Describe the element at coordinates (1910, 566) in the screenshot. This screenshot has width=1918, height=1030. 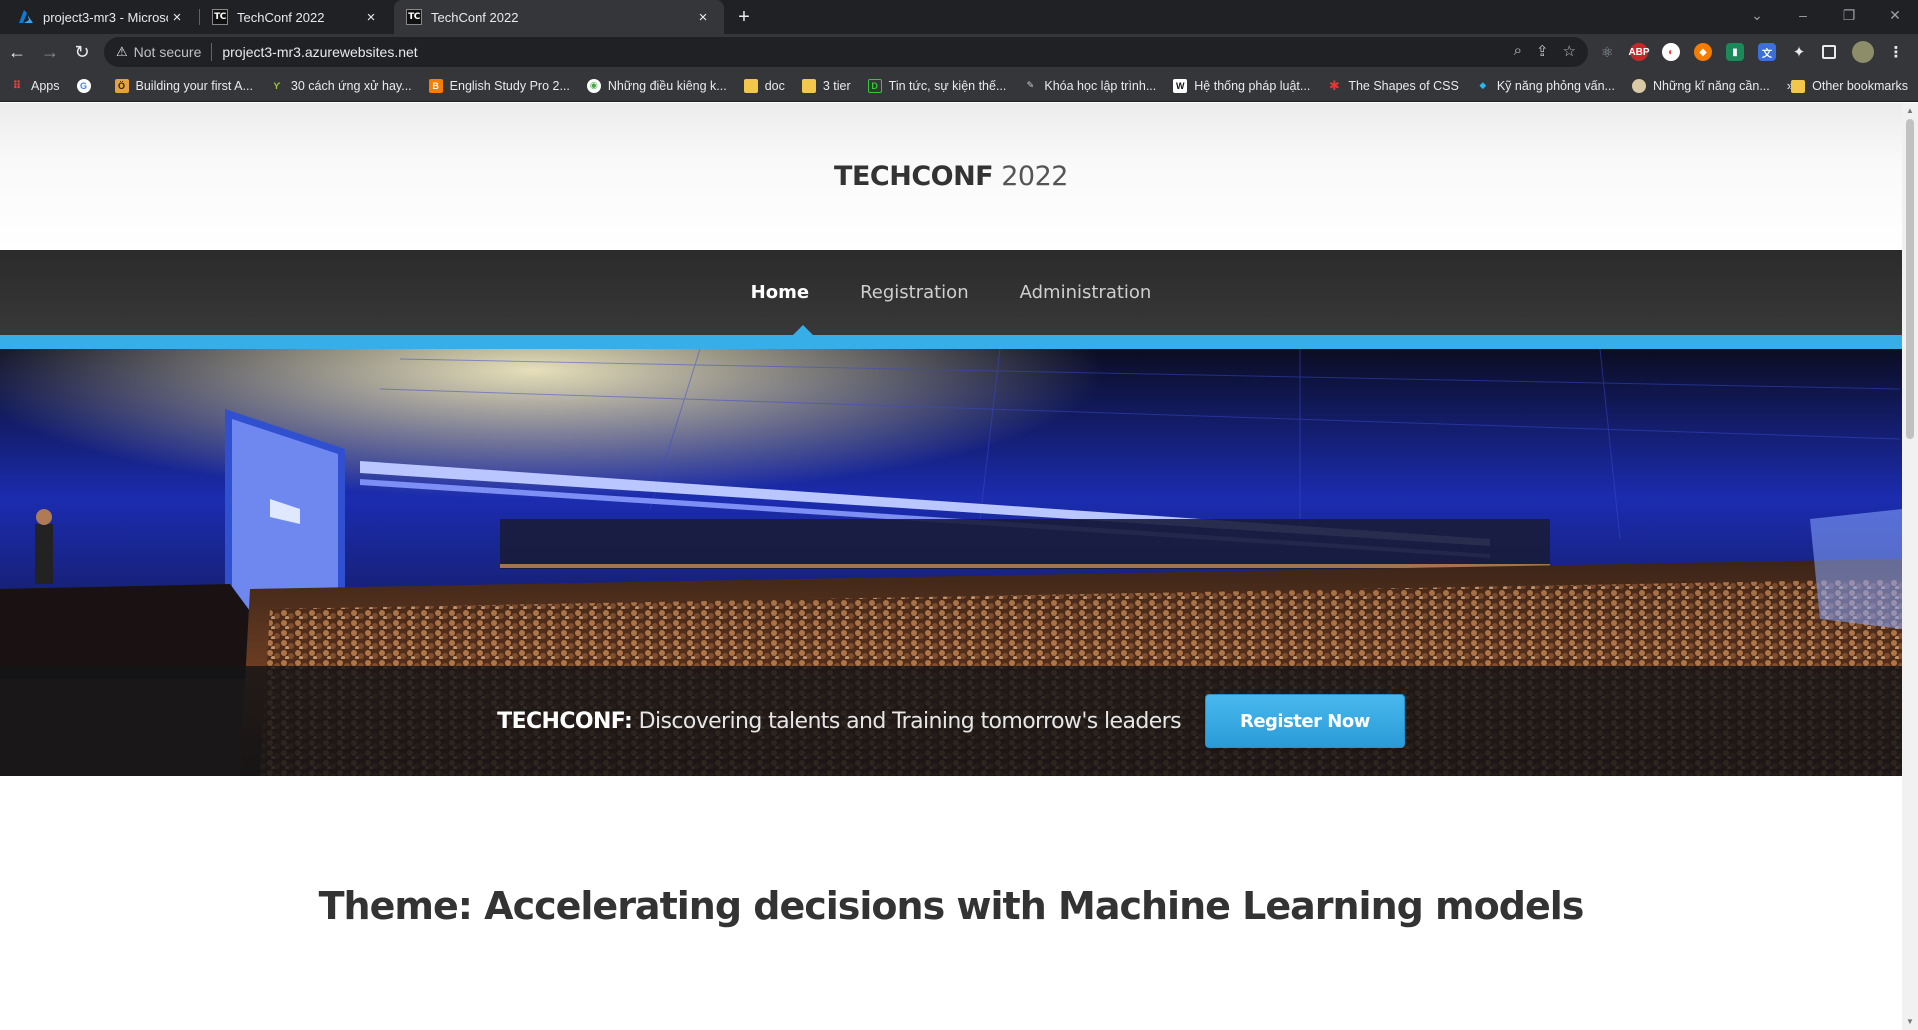
I see `page-scrollbar: ▲ ▼` at that location.